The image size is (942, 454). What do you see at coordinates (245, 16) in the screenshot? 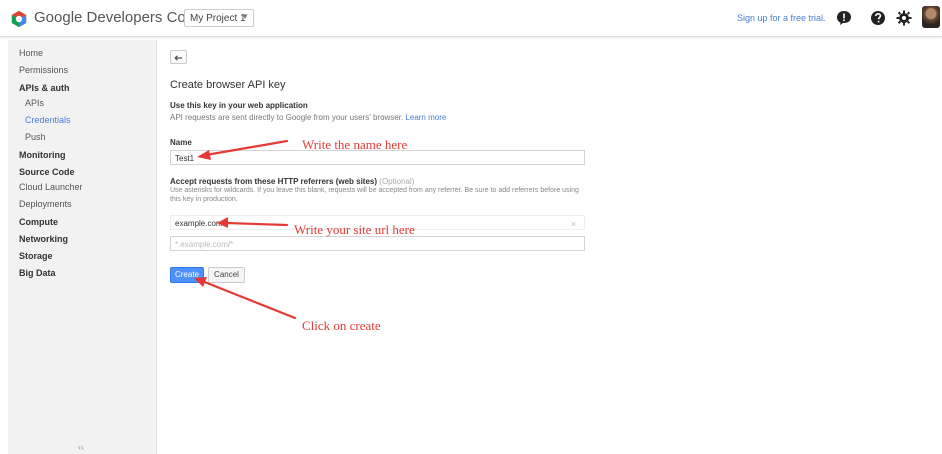
I see `chevron-down-icon: ▼` at bounding box center [245, 16].